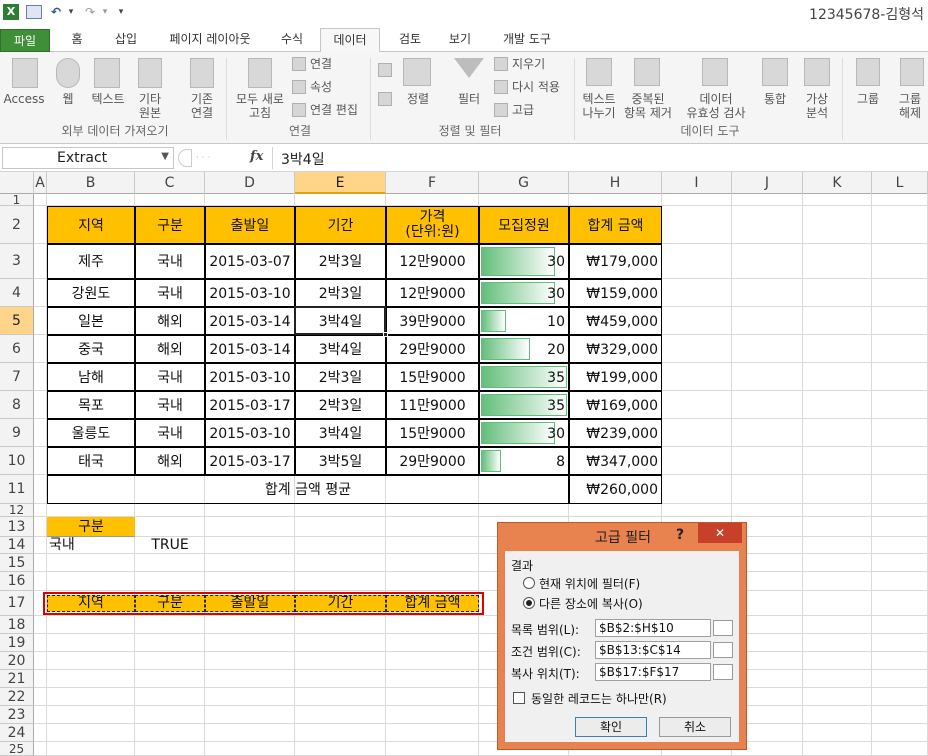 The height and width of the screenshot is (756, 928). What do you see at coordinates (250, 349) in the screenshot?
I see `table-cell-date: 2015-03-14` at bounding box center [250, 349].